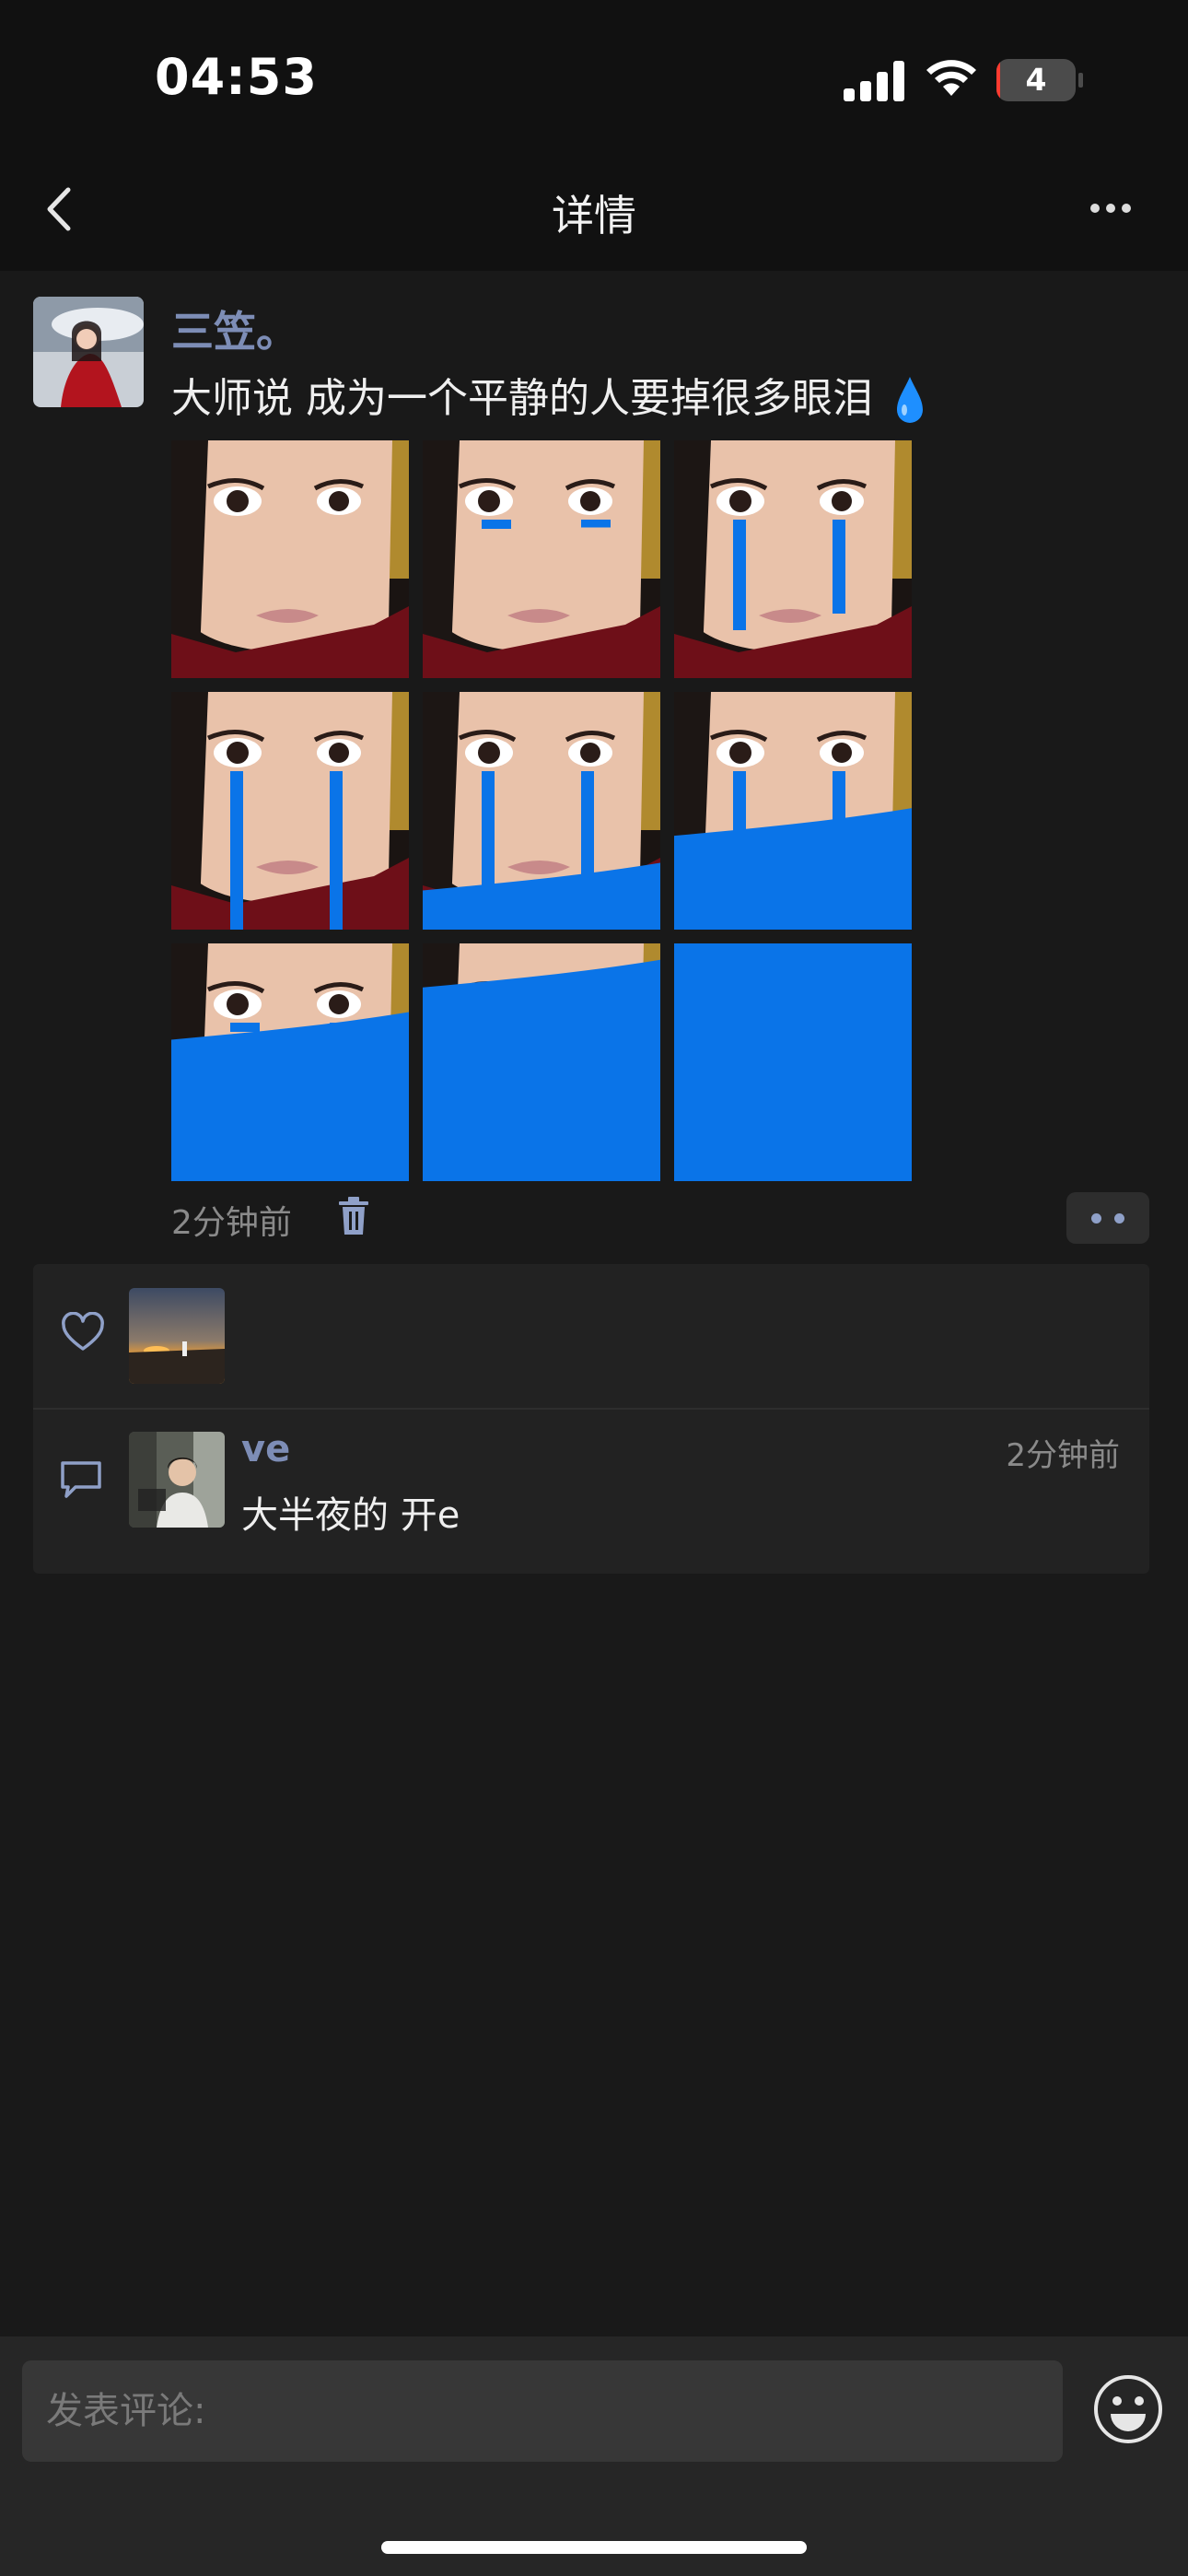 This screenshot has height=2576, width=1188. What do you see at coordinates (1110, 208) in the screenshot?
I see `ellipsis-icon` at bounding box center [1110, 208].